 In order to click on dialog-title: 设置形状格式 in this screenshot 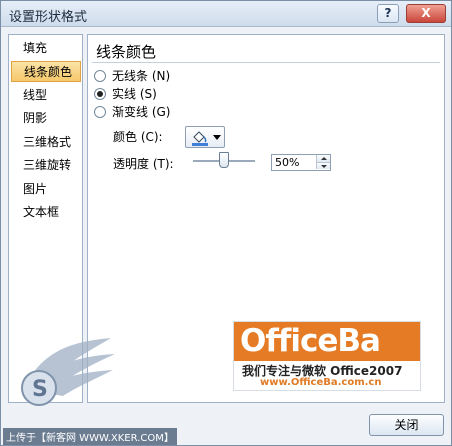, I will do `click(48, 17)`.